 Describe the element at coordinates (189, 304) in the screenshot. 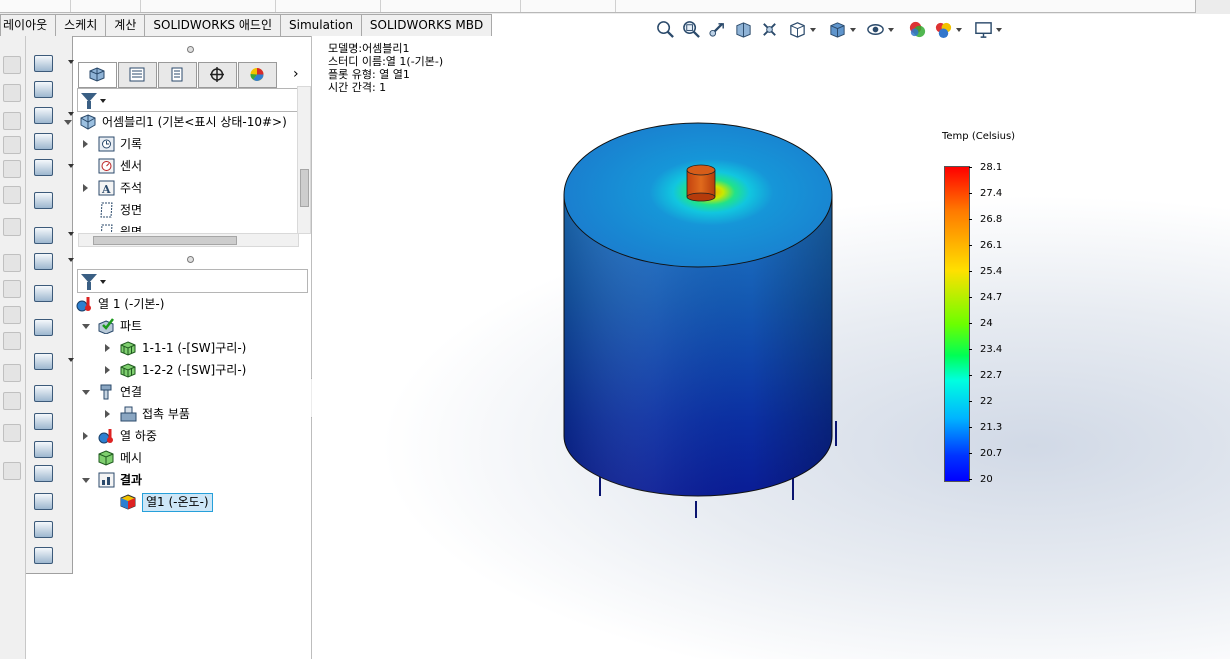

I see `tree-item-thermal-study: 열 1 (-기본-)` at that location.